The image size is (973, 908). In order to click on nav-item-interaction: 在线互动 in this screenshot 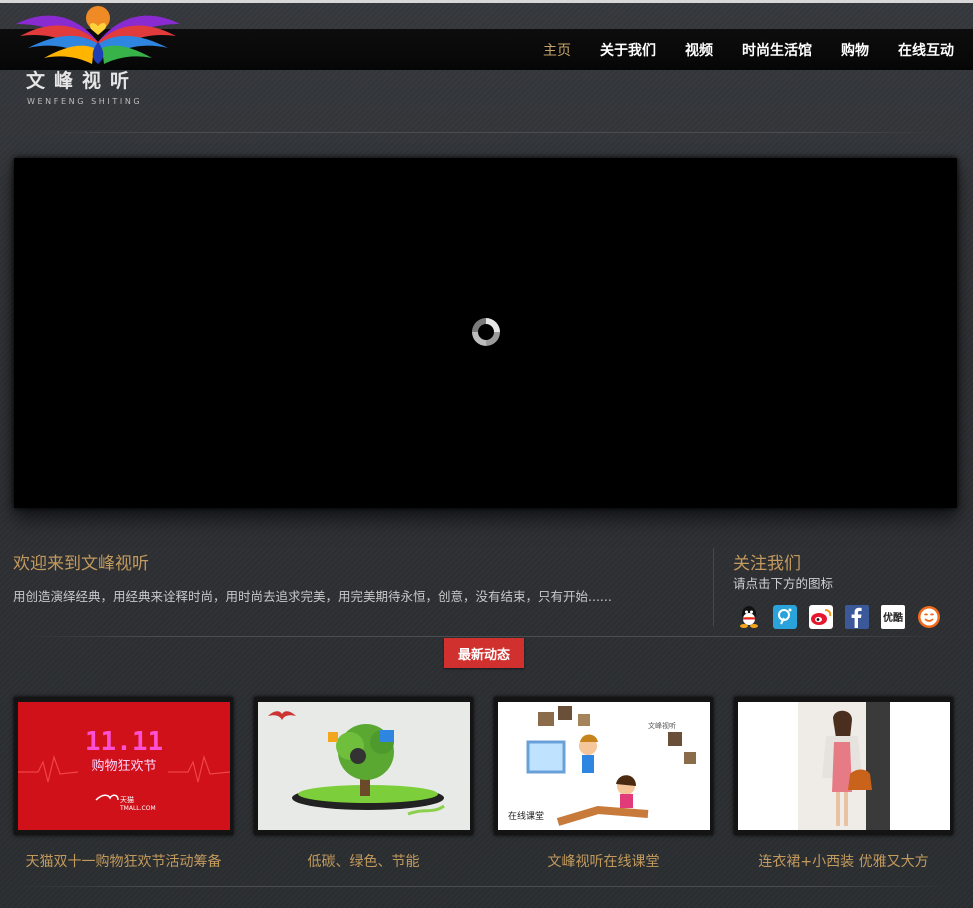, I will do `click(926, 50)`.